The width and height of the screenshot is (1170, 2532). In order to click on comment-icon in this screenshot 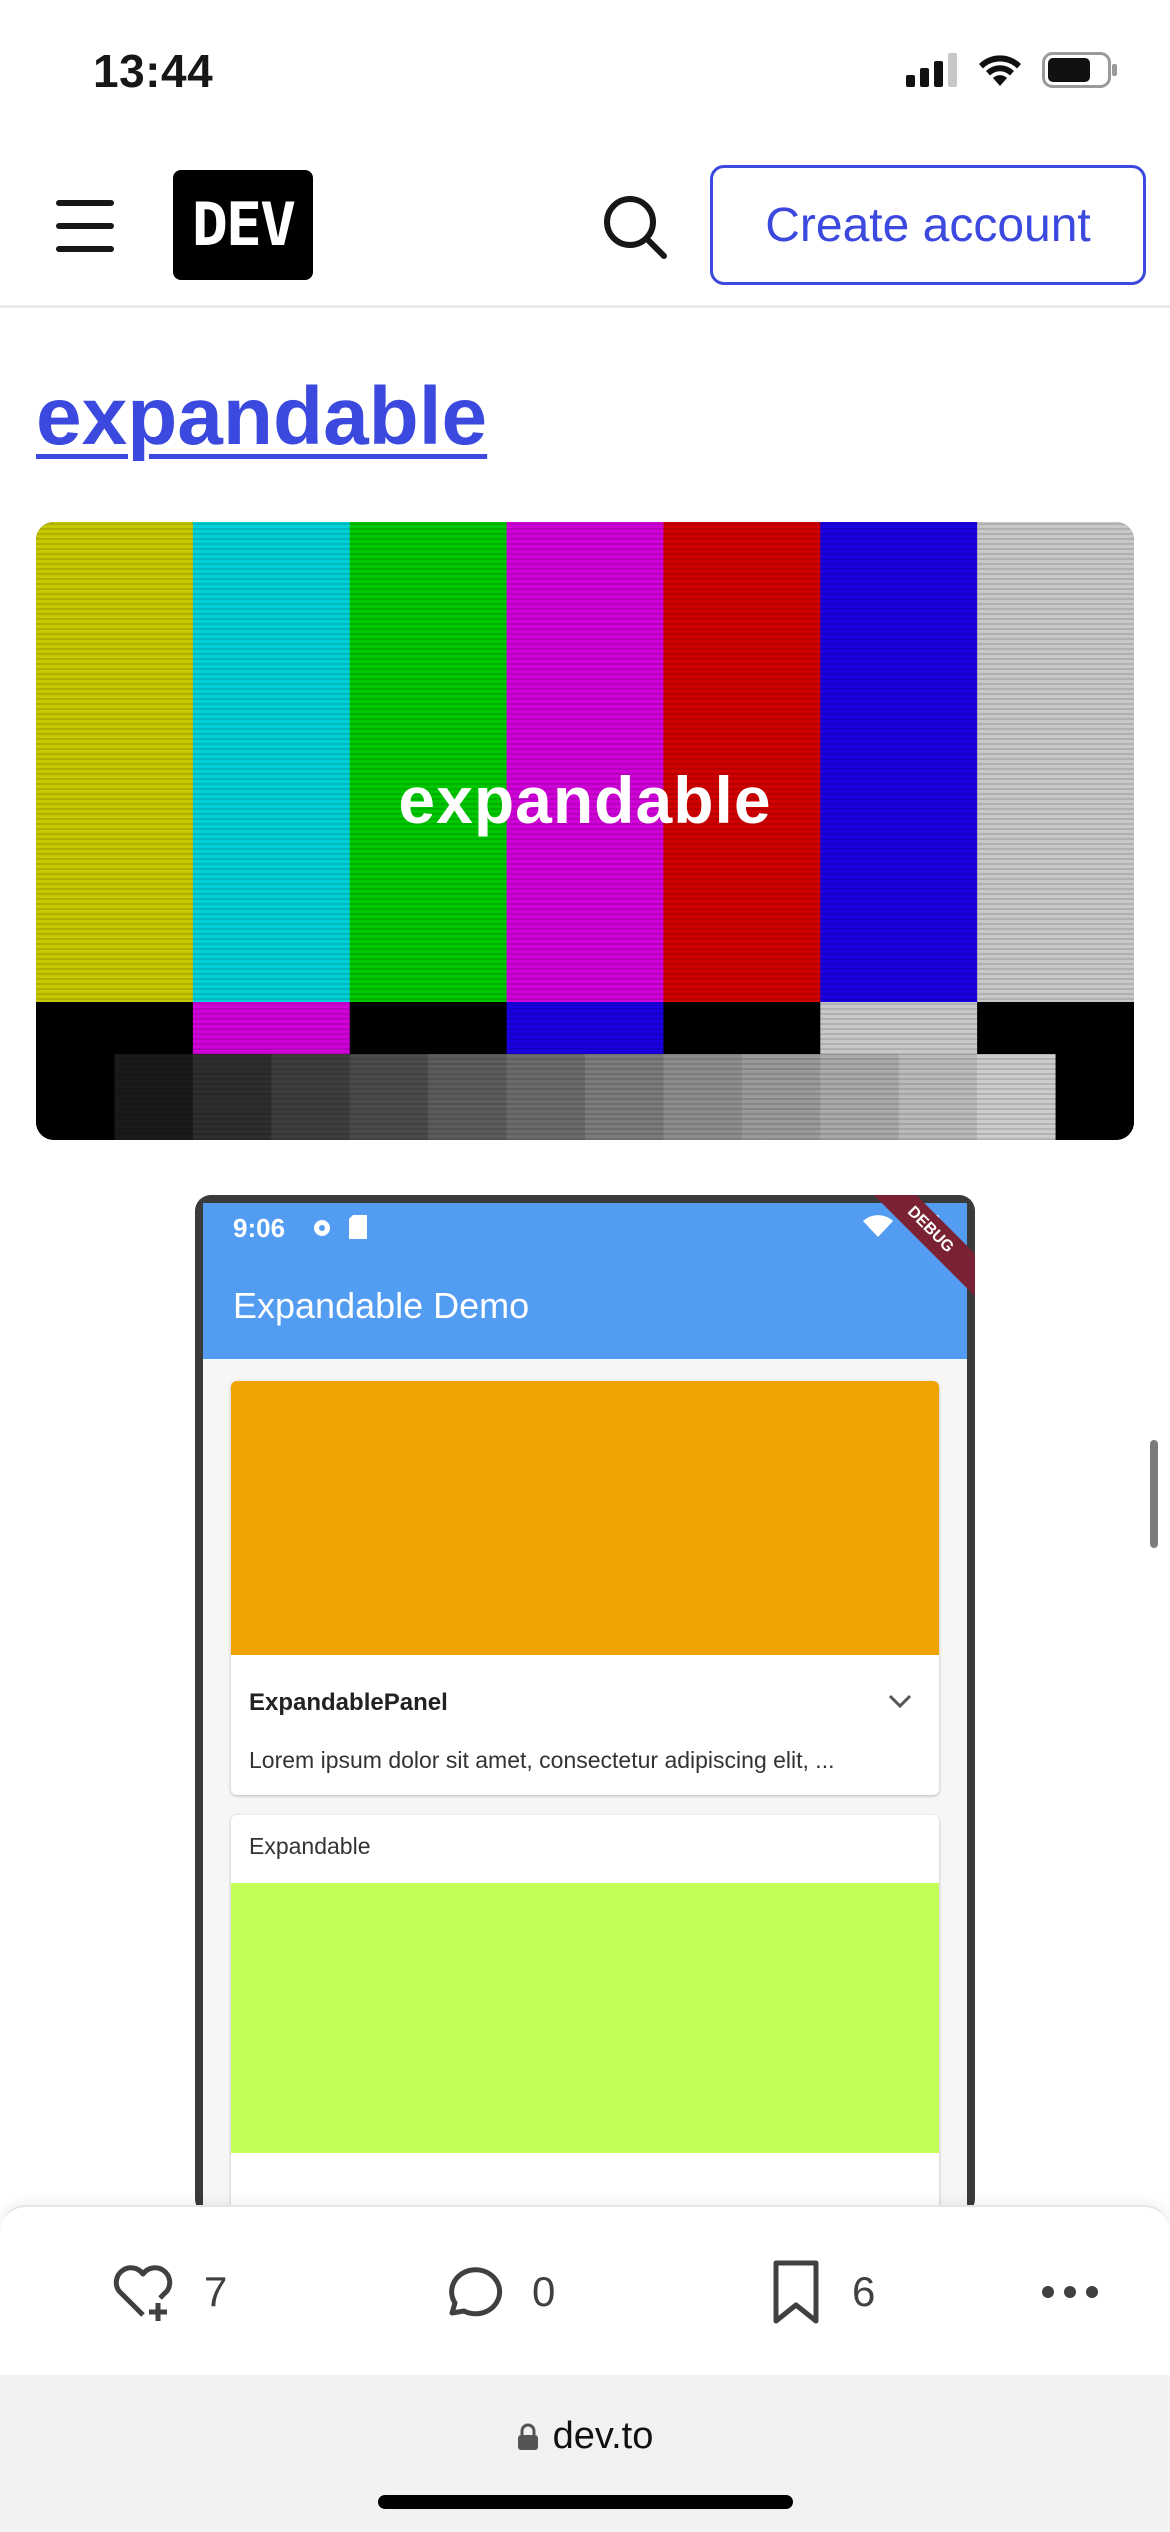, I will do `click(476, 2292)`.